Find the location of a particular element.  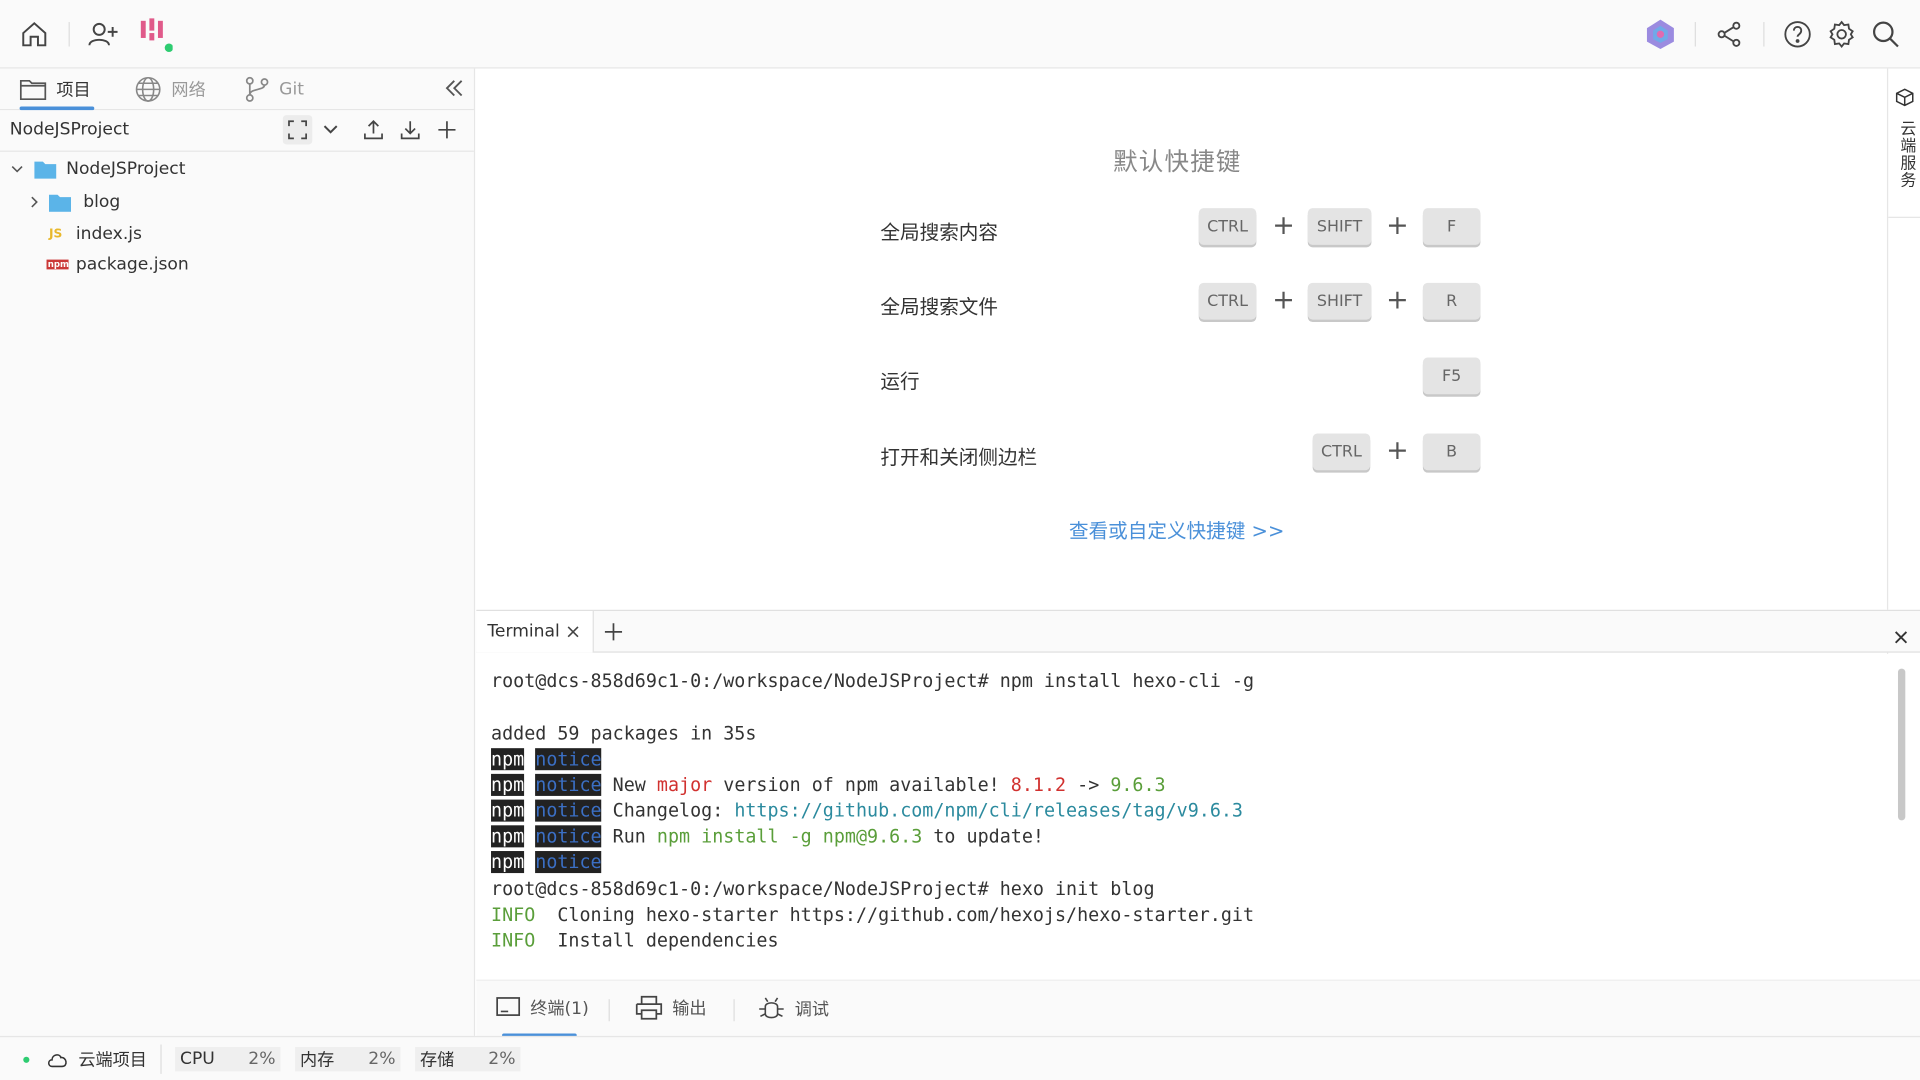

terminal-scrollbar is located at coordinates (1901, 744).